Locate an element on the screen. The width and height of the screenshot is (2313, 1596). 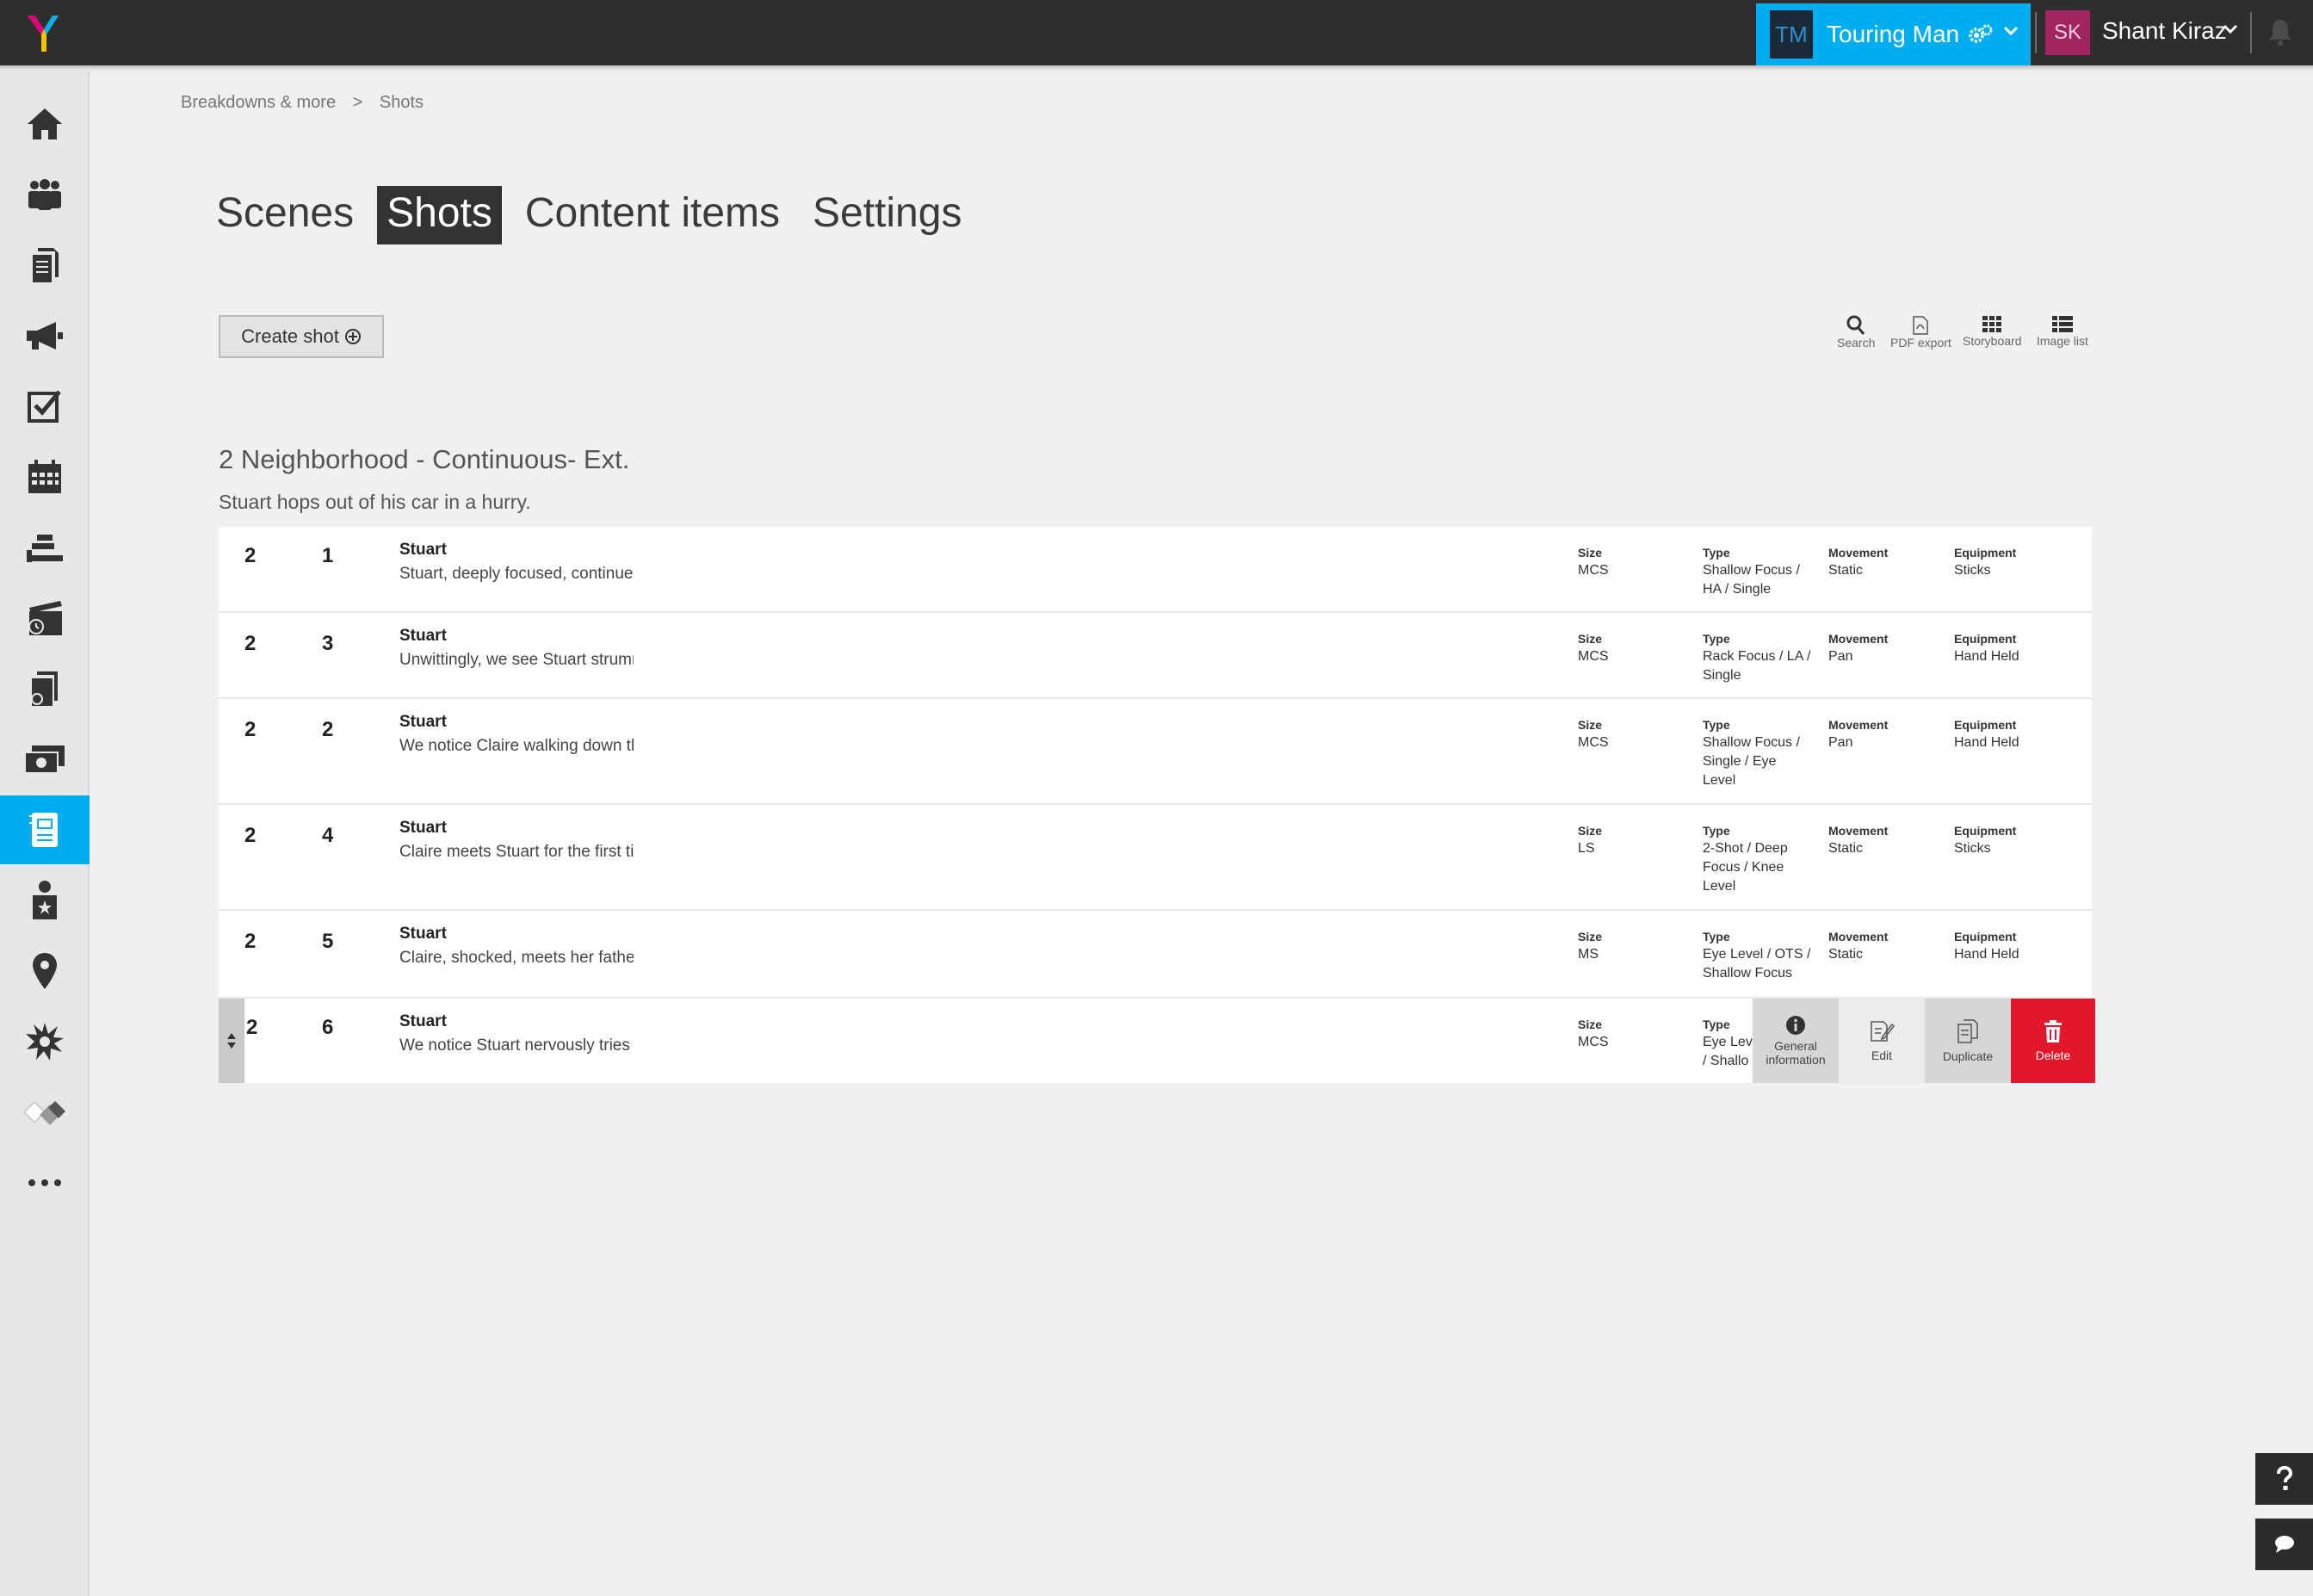
sidebar-item-documents is located at coordinates (45, 265).